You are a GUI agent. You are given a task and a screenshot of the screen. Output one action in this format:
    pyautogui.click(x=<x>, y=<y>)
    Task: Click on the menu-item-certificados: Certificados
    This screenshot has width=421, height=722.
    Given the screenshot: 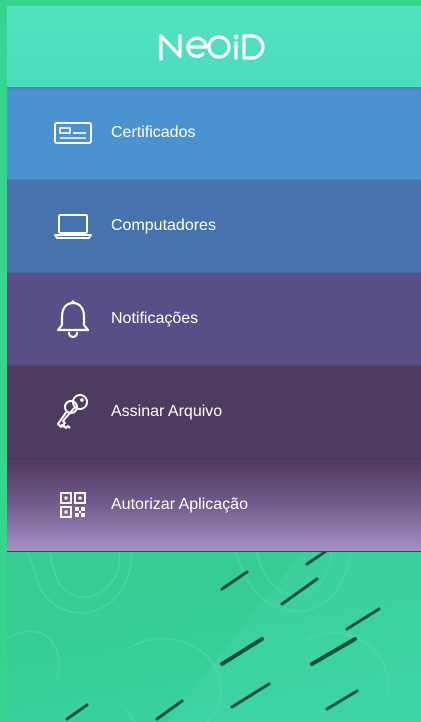 What is the action you would take?
    pyautogui.click(x=214, y=133)
    